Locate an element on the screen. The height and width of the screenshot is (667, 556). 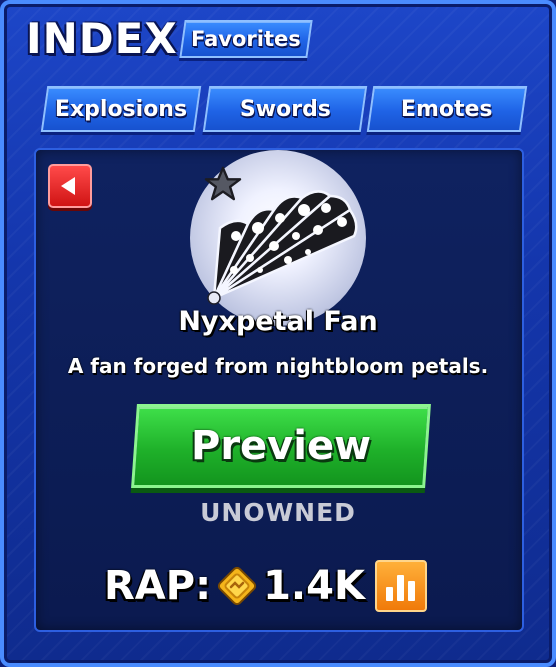
item-name: Nyxpetal Fan is located at coordinates (278, 321).